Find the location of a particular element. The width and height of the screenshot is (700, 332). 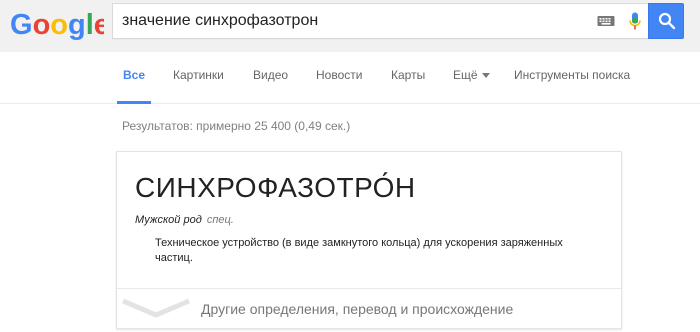

tab-more: Ещё is located at coordinates (471, 78).